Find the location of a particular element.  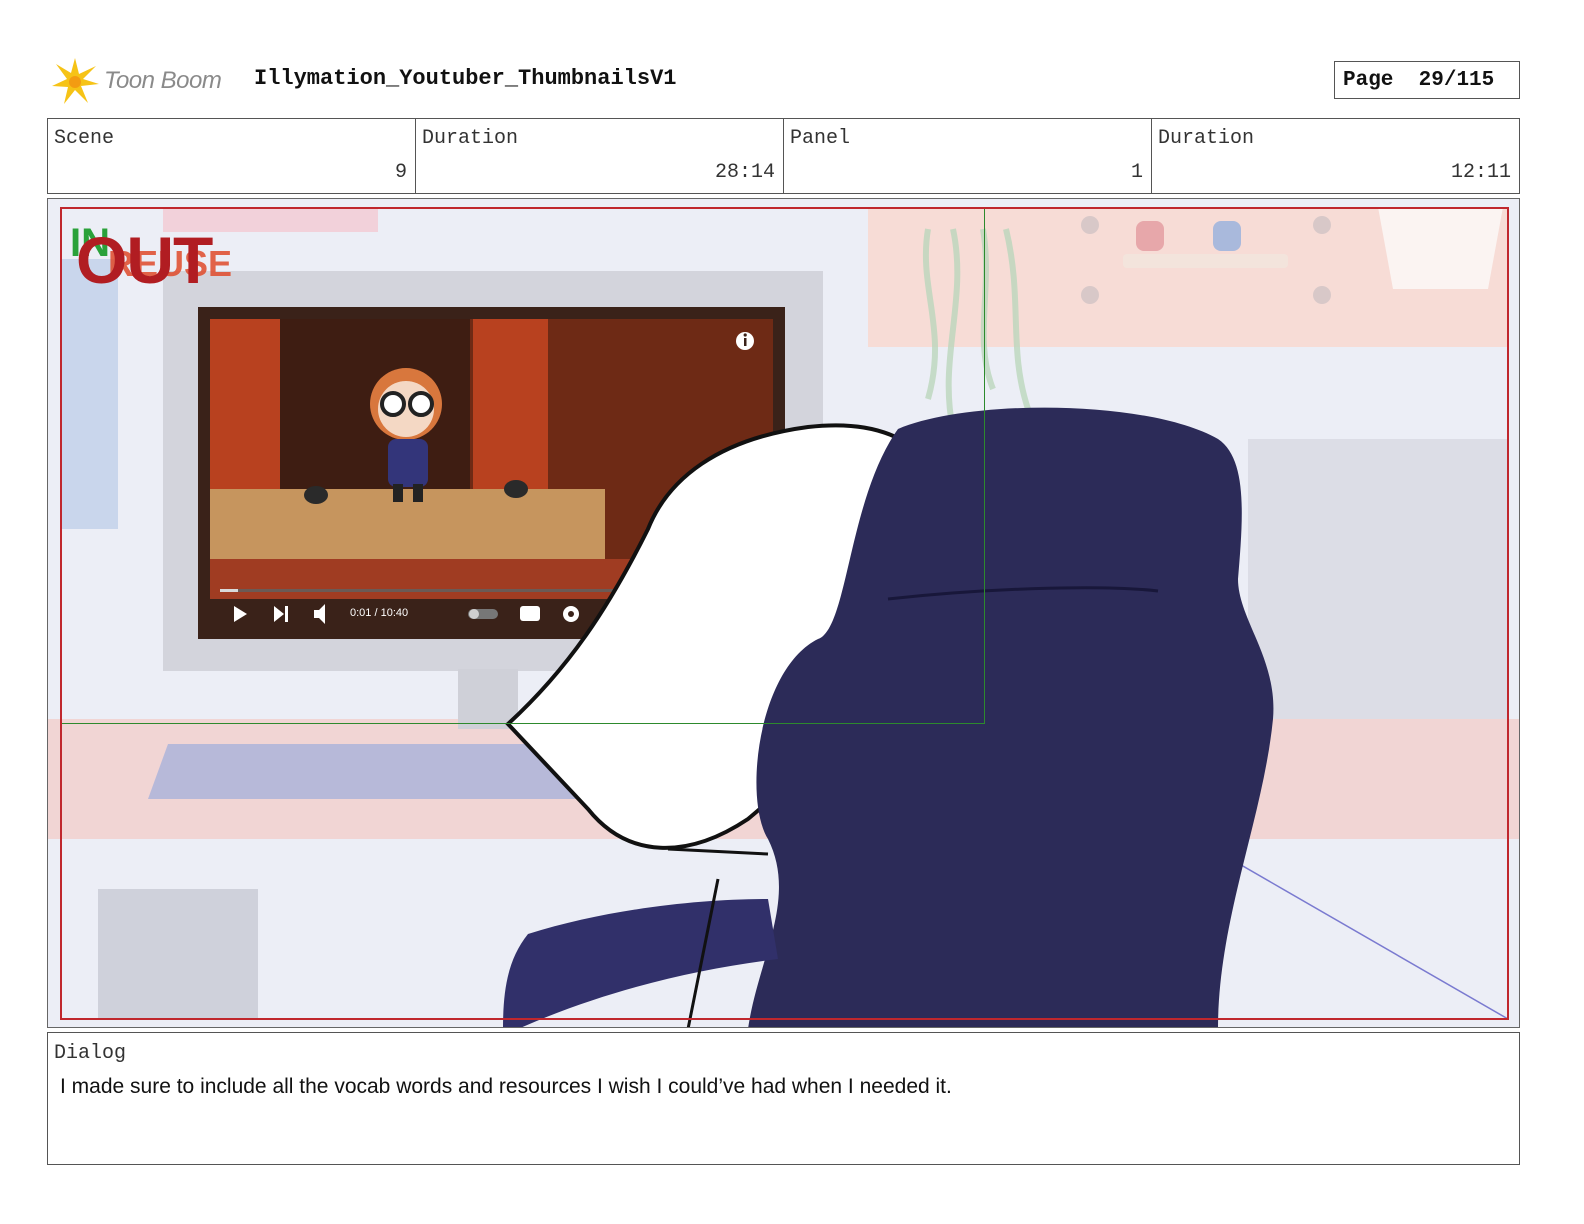

panel-cell: Panel 1 is located at coordinates (968, 156).